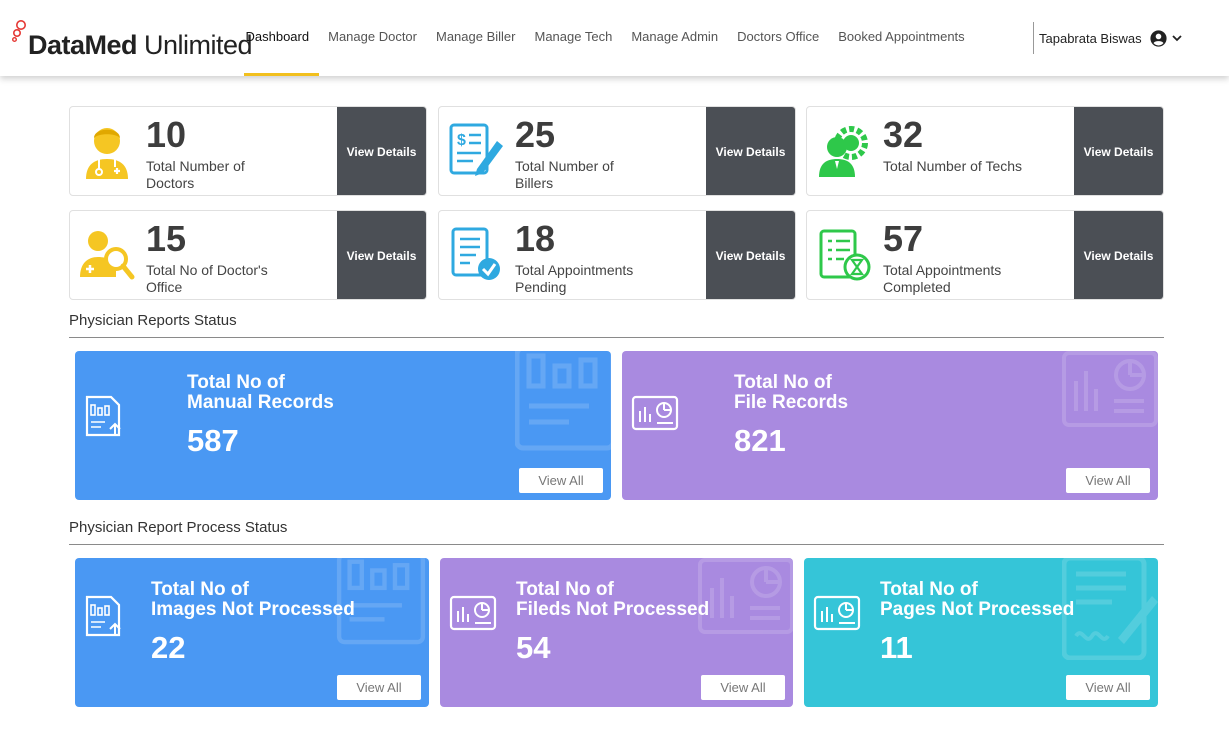 This screenshot has height=744, width=1229. I want to click on chevron-down-icon, so click(1176, 38).